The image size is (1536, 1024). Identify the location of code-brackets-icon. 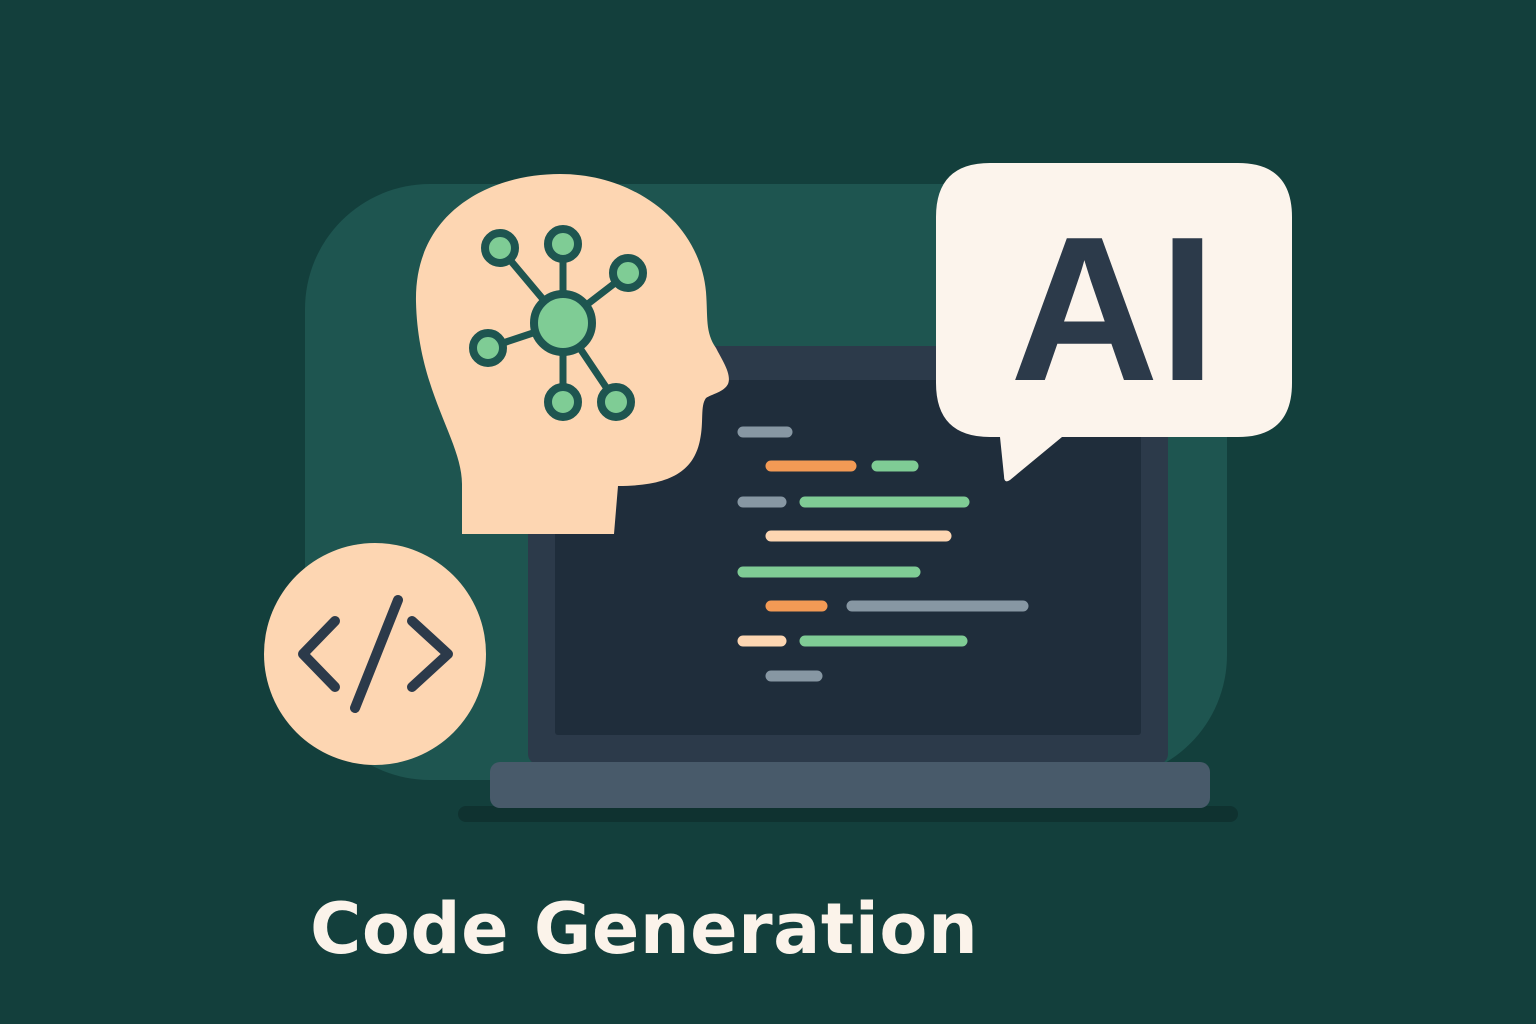
(375, 654).